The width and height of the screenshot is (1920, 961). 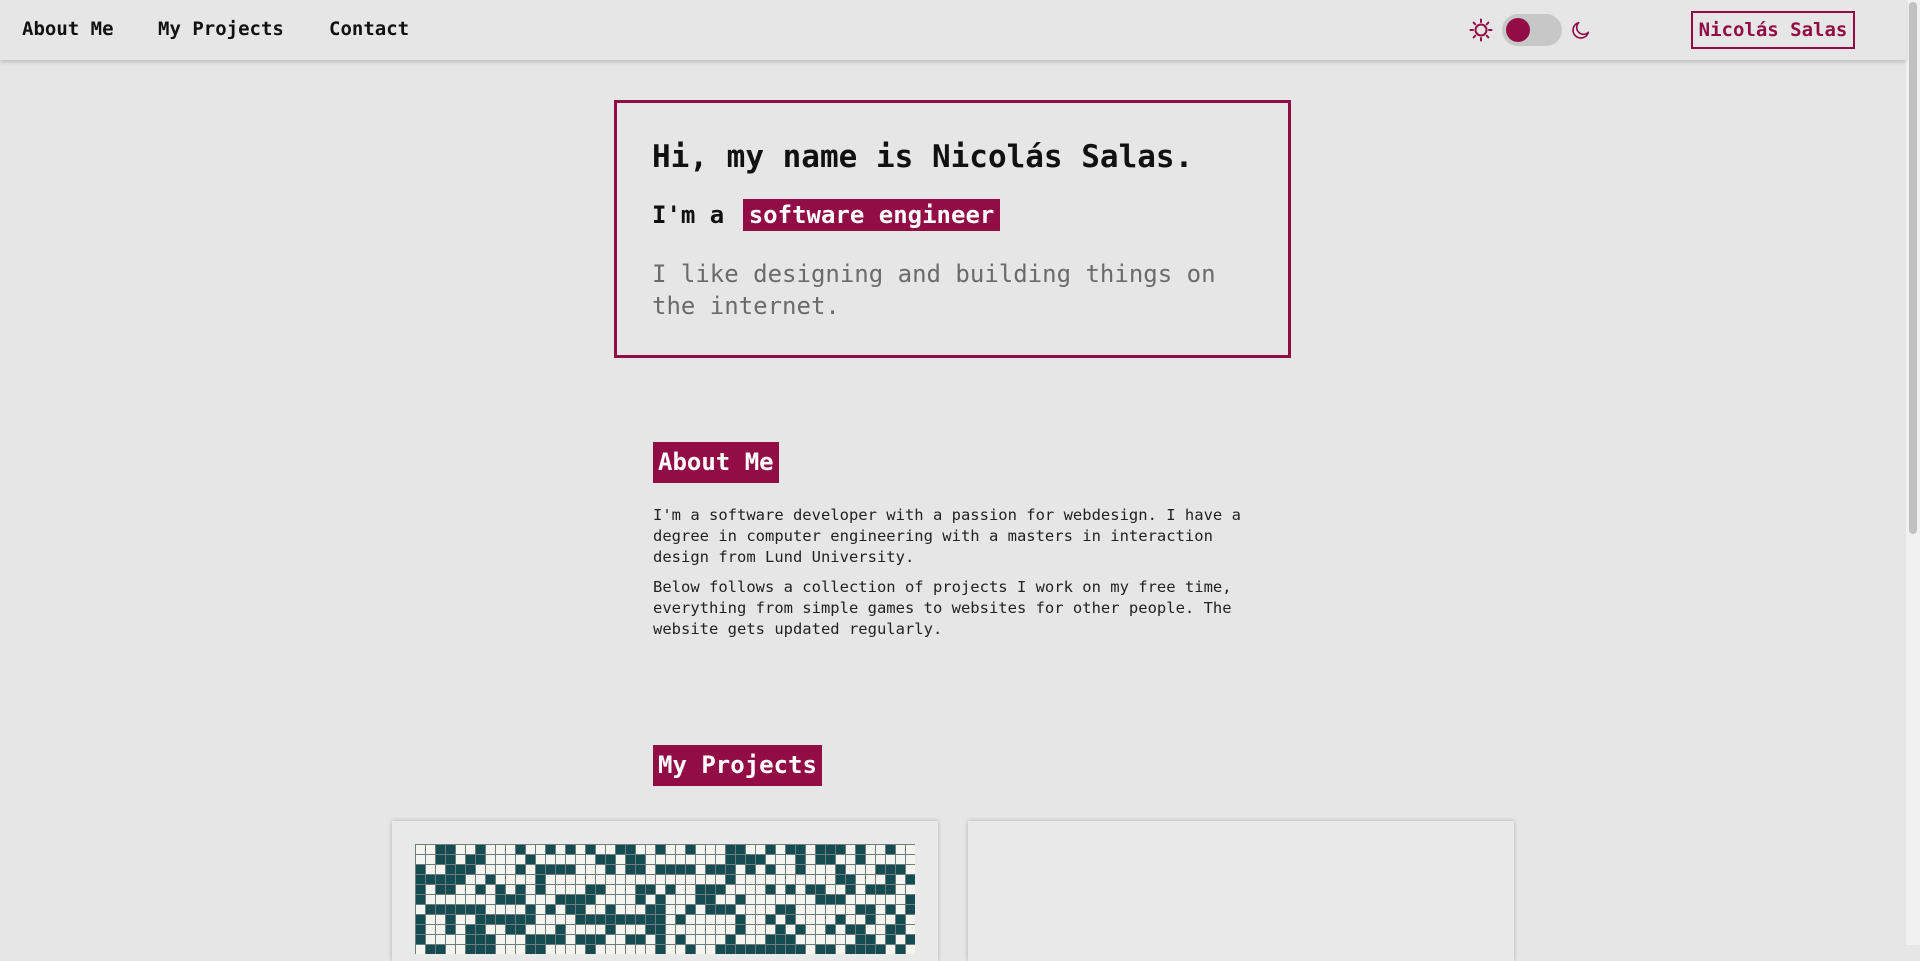 I want to click on nav-link-contact: Contact, so click(x=369, y=29).